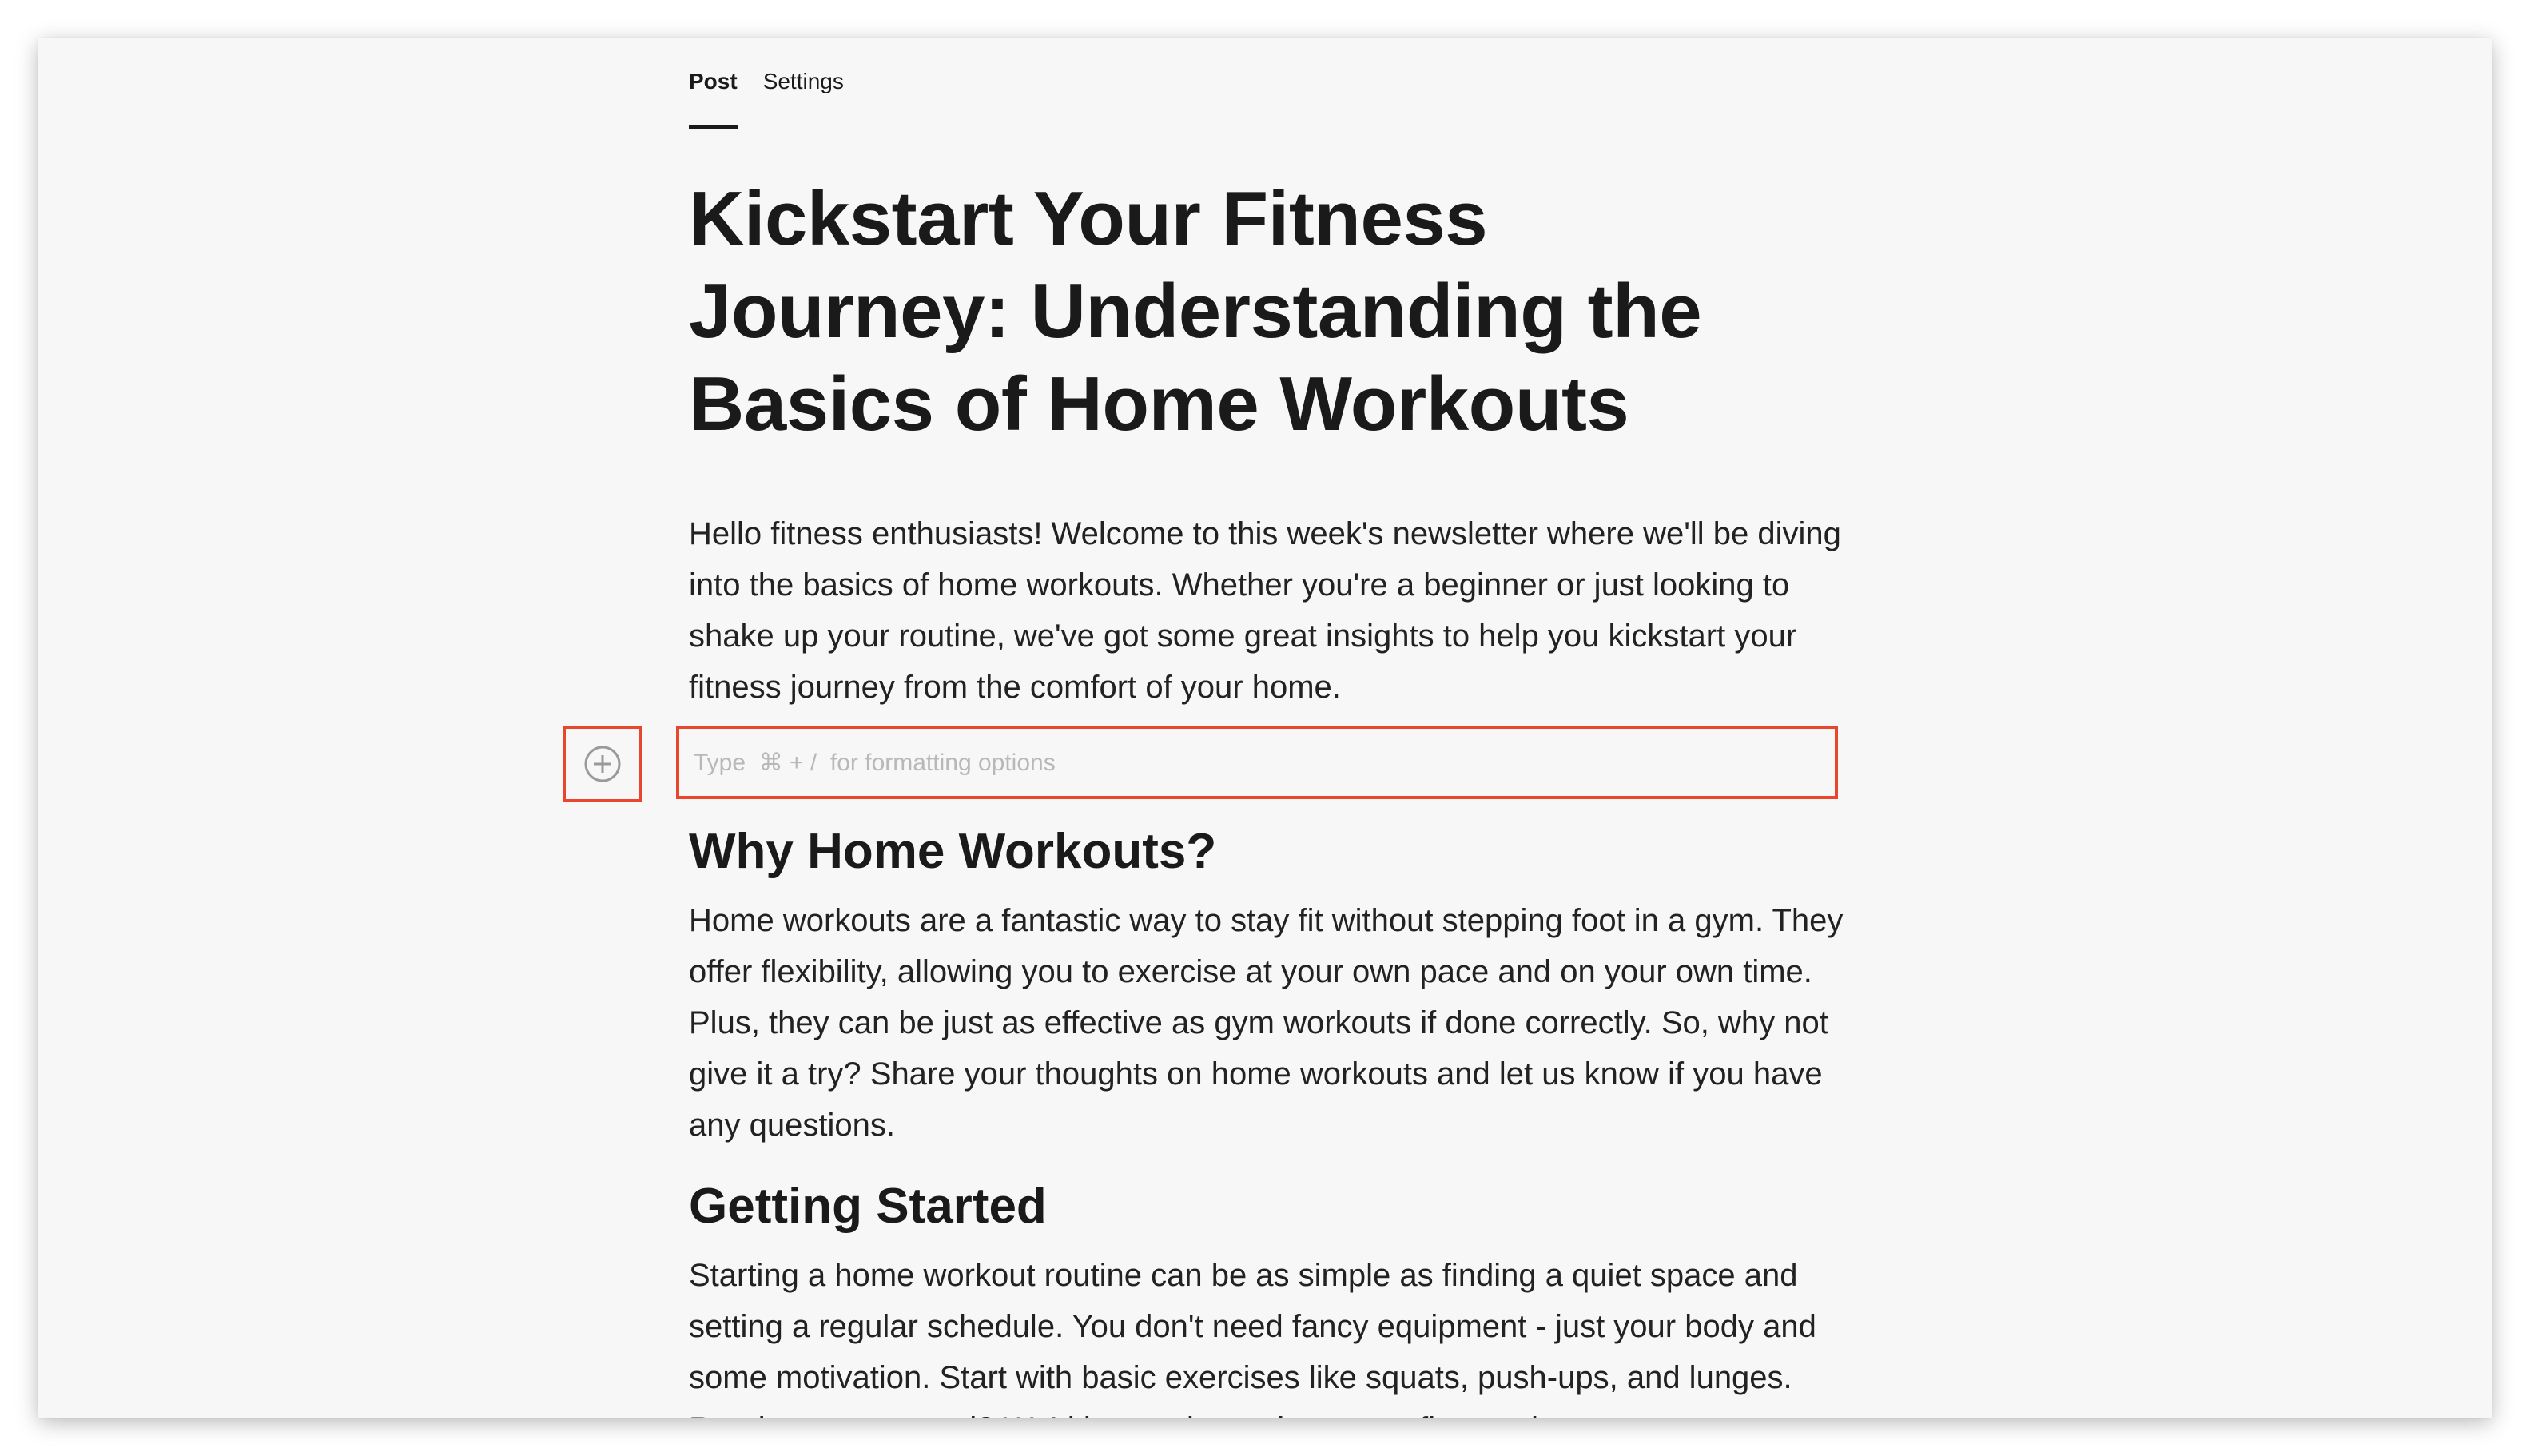  Describe the element at coordinates (1288, 852) in the screenshot. I see `section-heading: Why Home Workouts?` at that location.